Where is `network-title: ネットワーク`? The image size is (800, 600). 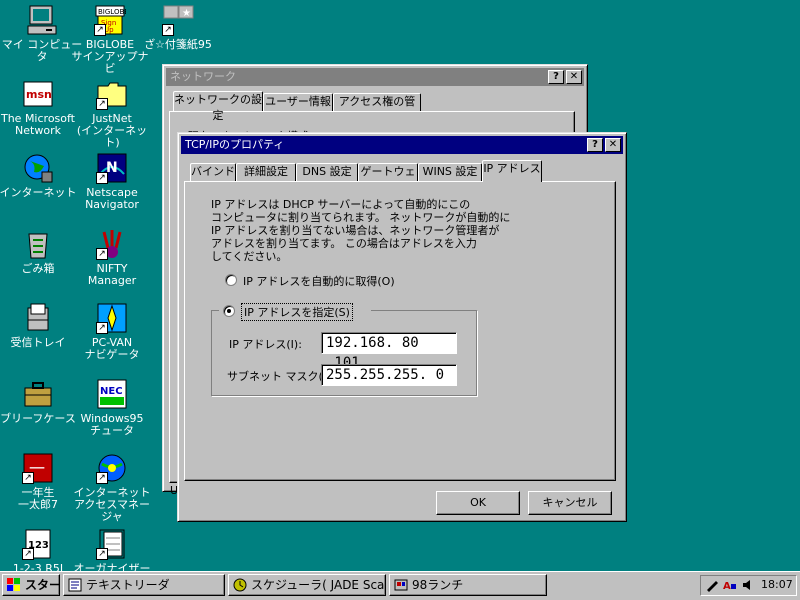
network-title: ネットワーク is located at coordinates (203, 76).